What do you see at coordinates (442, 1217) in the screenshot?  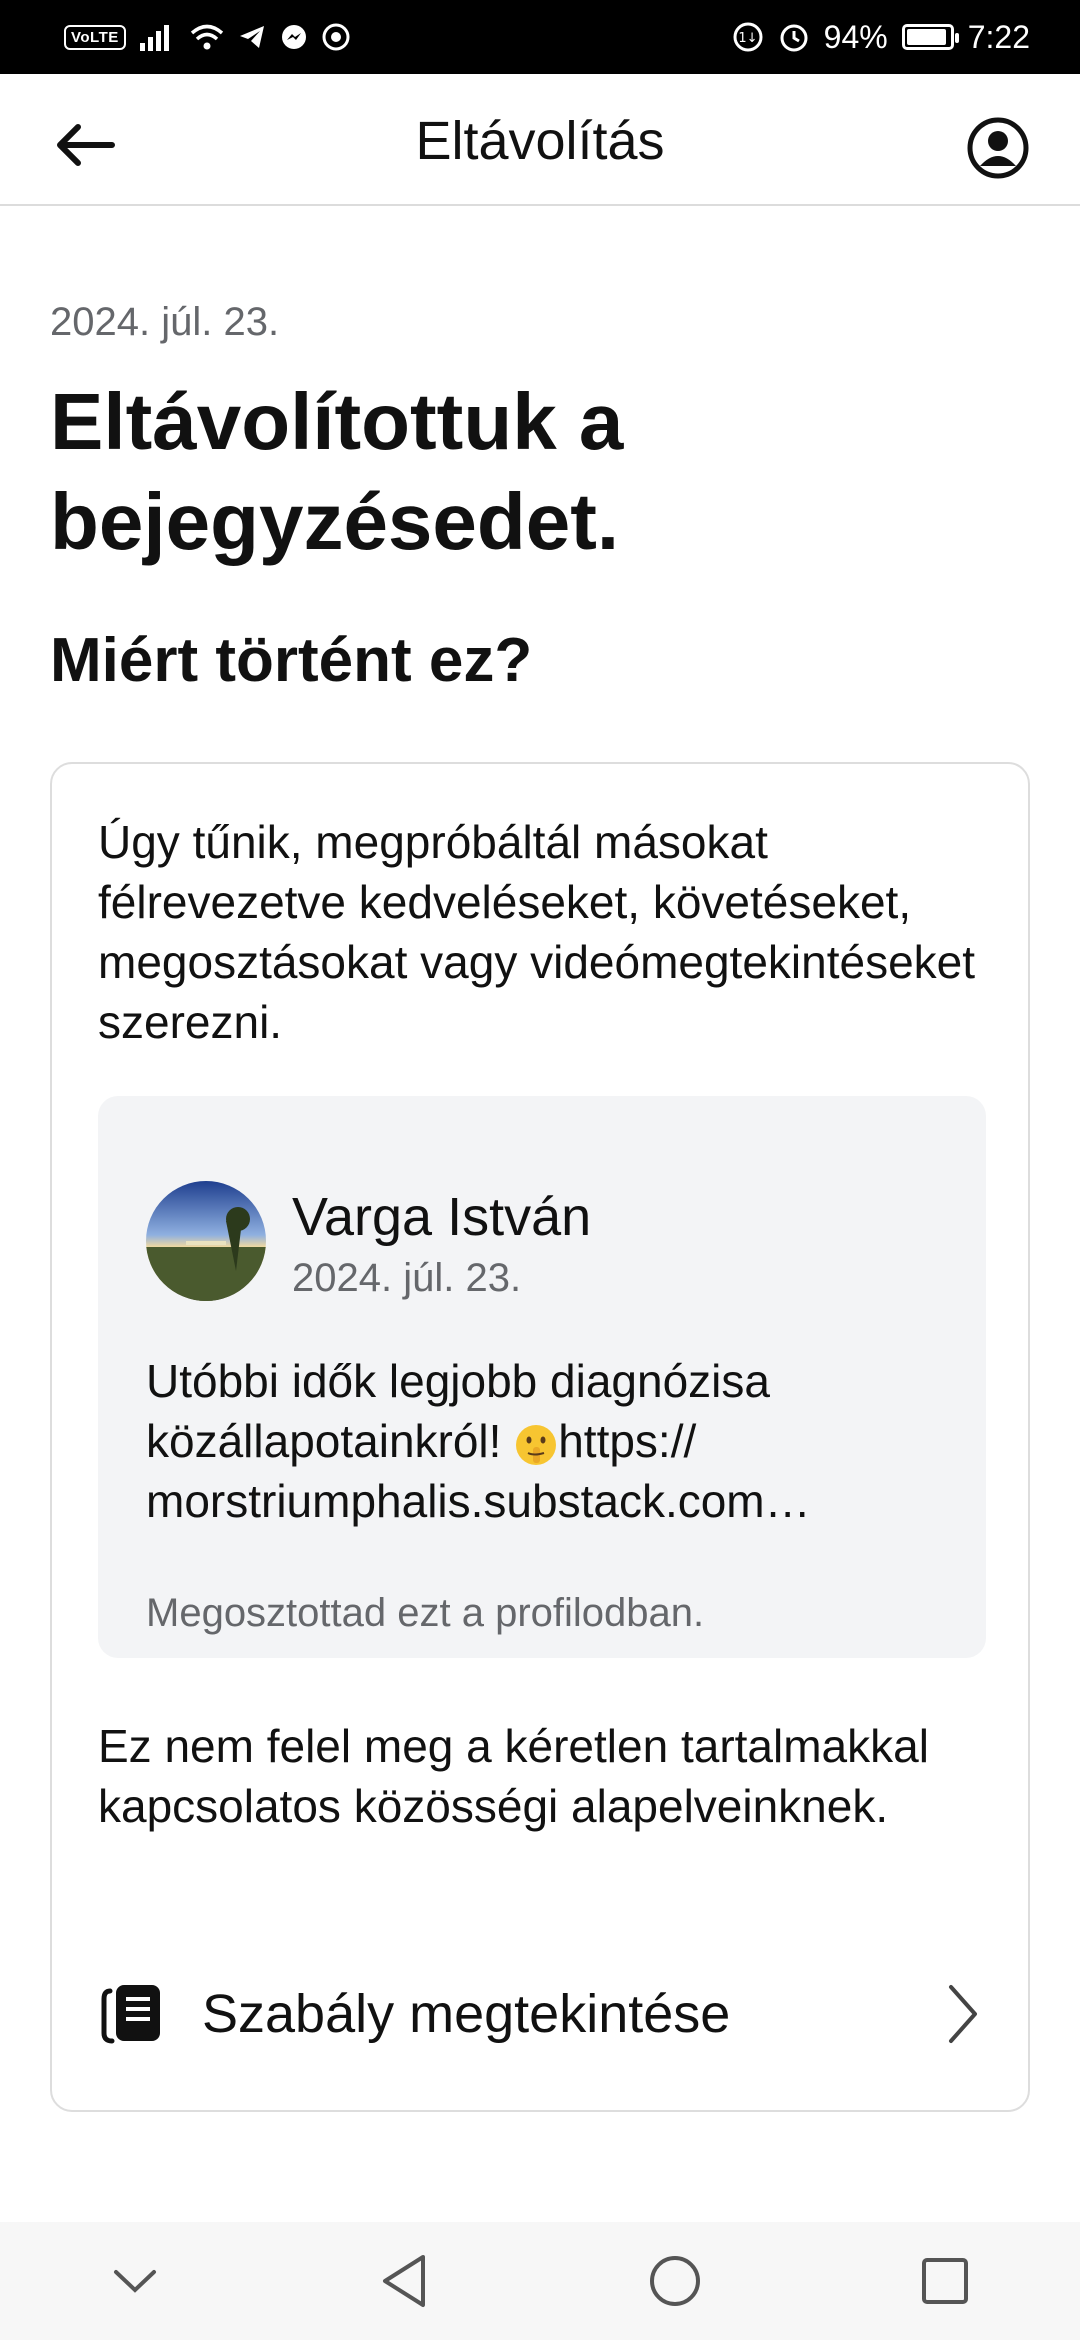 I see `post-author: Varga István` at bounding box center [442, 1217].